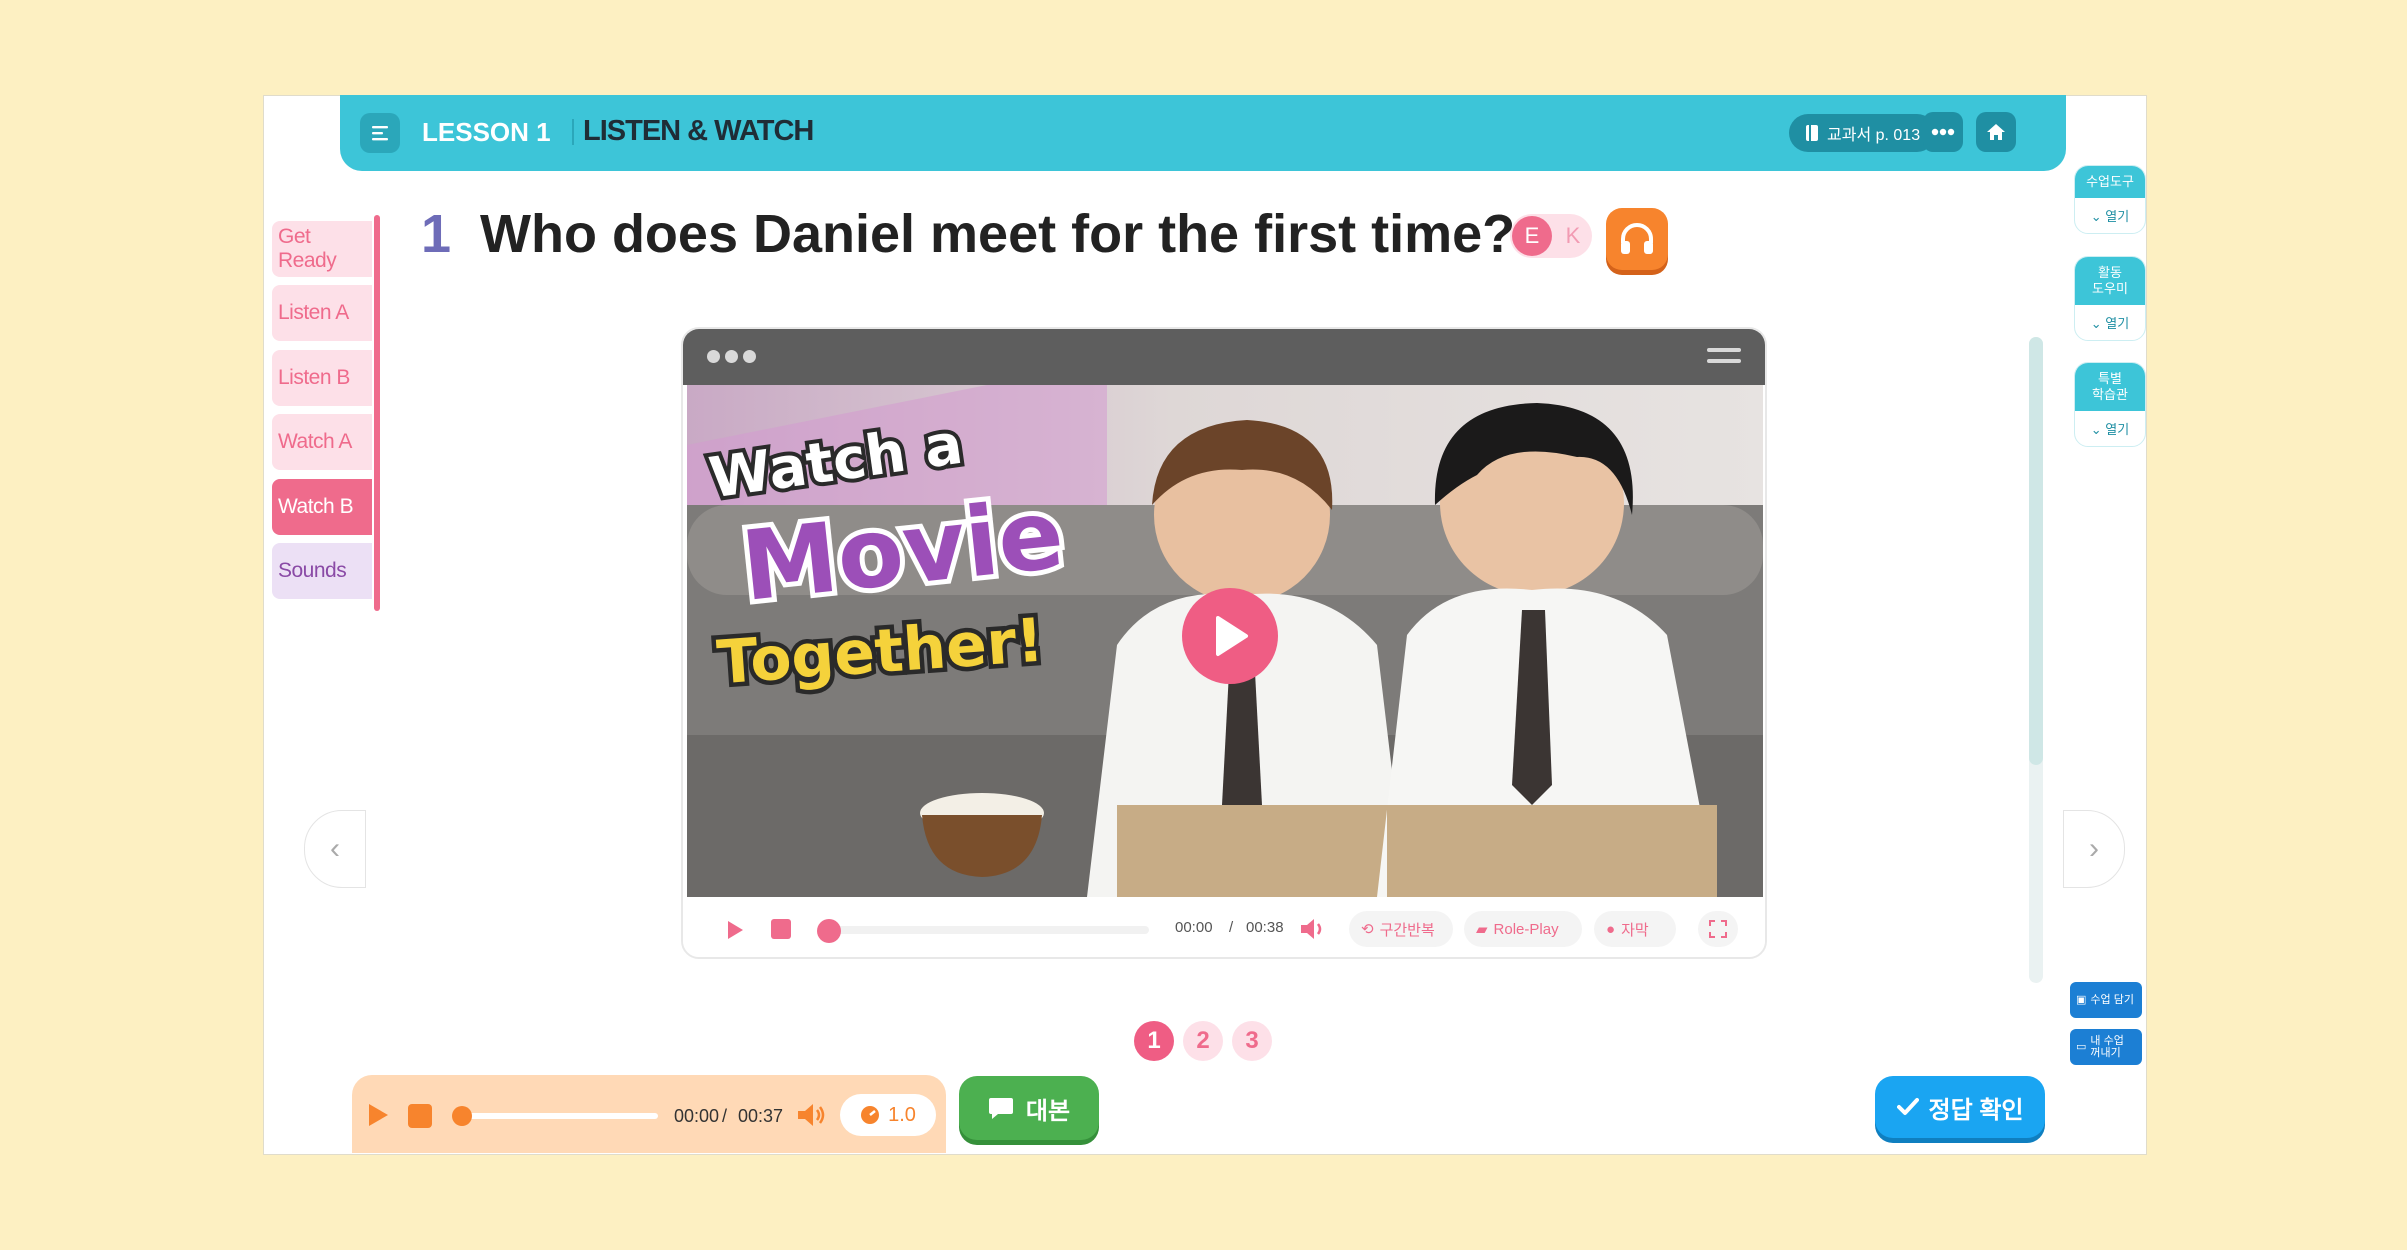  I want to click on caption-label: 자막, so click(1635, 930).